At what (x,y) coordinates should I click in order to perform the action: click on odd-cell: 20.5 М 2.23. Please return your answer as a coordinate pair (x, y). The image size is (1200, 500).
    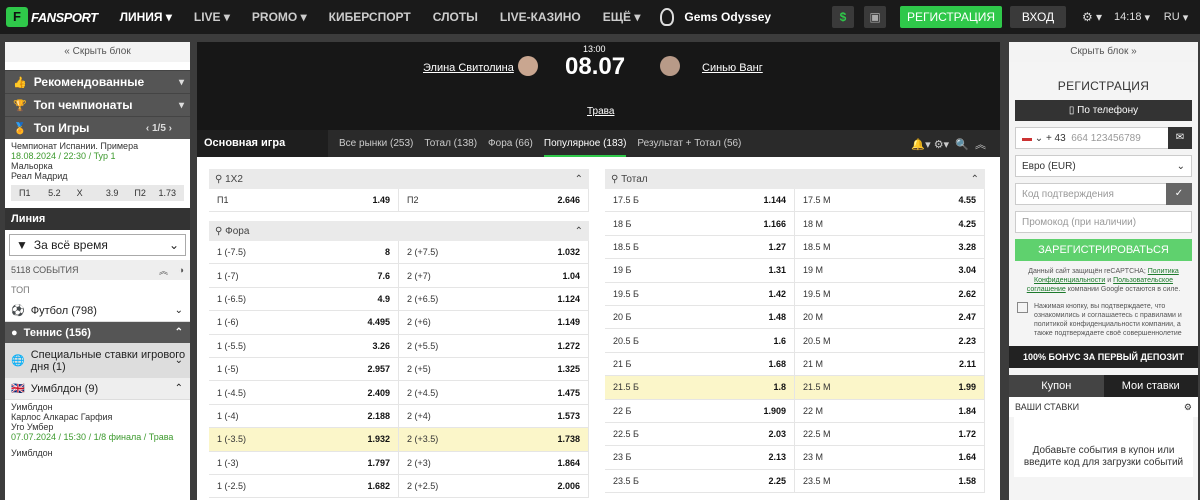
    Looking at the image, I should click on (890, 340).